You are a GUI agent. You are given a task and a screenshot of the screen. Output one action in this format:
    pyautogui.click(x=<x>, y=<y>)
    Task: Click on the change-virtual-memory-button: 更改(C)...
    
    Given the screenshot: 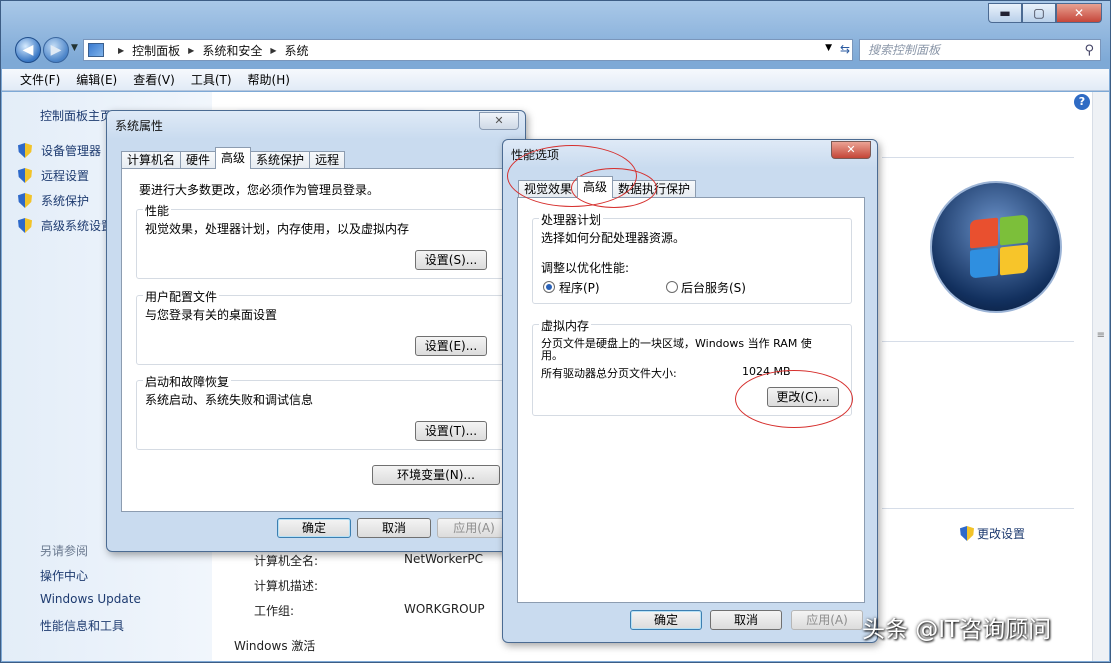 What is the action you would take?
    pyautogui.click(x=803, y=397)
    